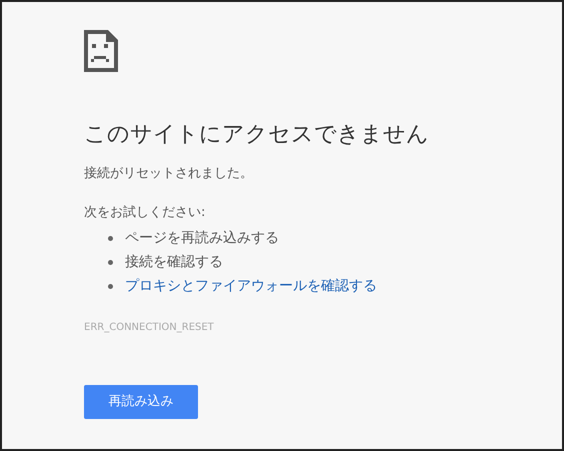 Image resolution: width=564 pixels, height=451 pixels. I want to click on suggestion-link: プロキシとファイアウォールを確認する, so click(251, 286).